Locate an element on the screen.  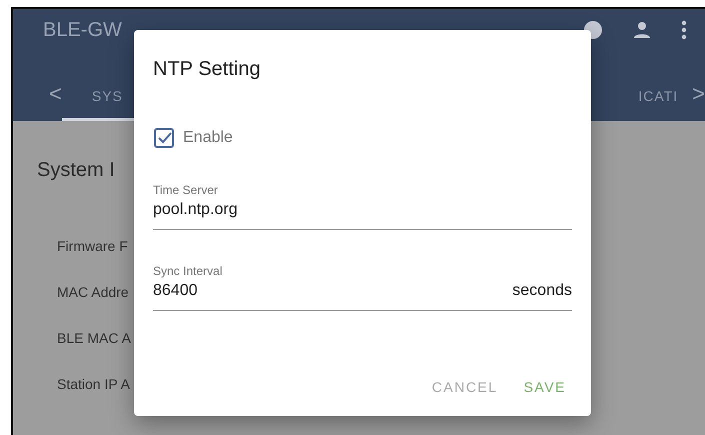
tab-prev-button: < is located at coordinates (55, 101).